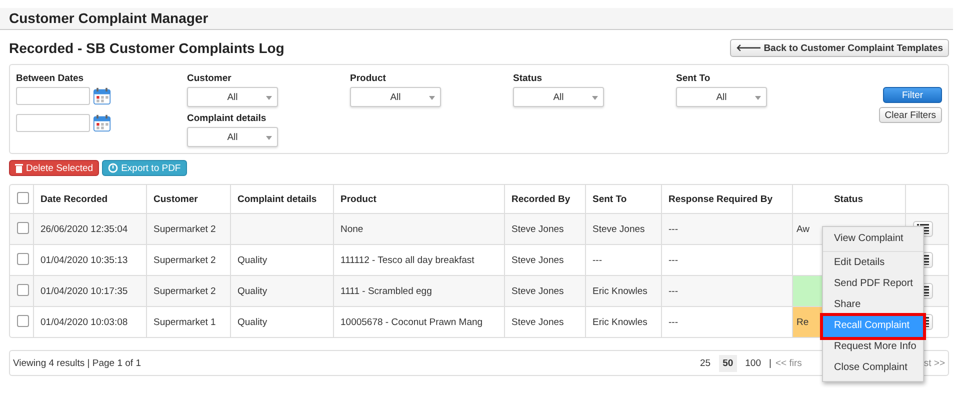 The height and width of the screenshot is (400, 963). Describe the element at coordinates (418, 229) in the screenshot. I see `table-cell: None` at that location.